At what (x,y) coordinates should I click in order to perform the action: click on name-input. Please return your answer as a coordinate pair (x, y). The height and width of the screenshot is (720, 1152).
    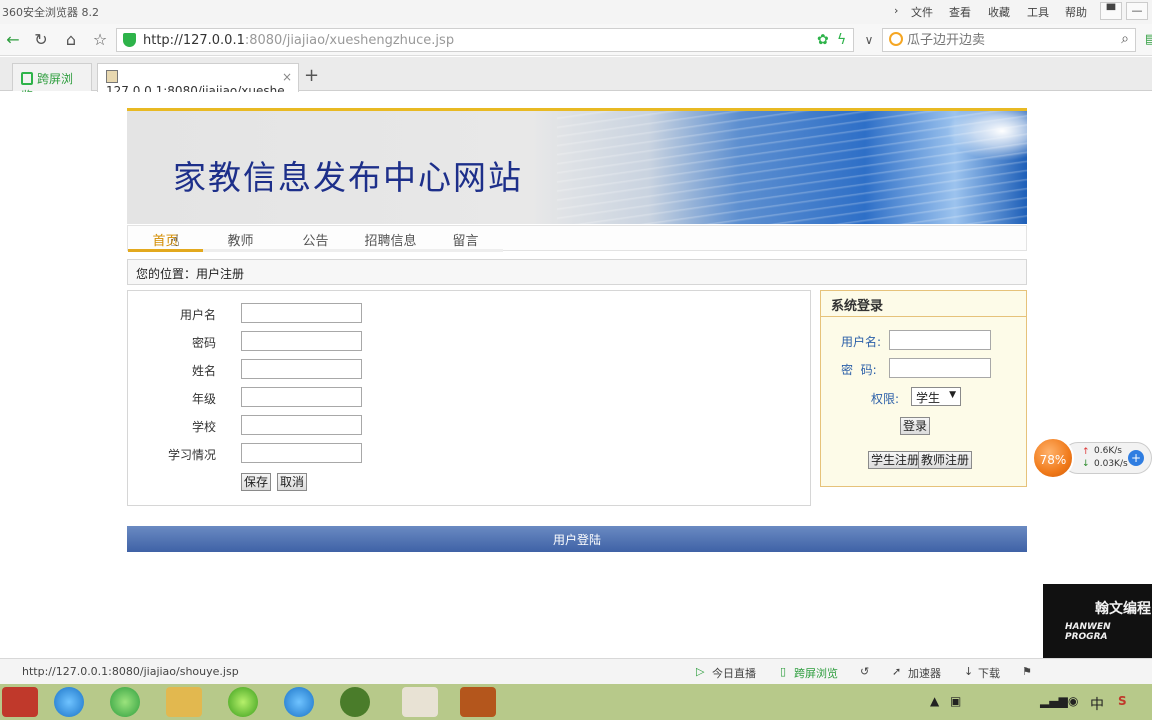
    Looking at the image, I should click on (301, 369).